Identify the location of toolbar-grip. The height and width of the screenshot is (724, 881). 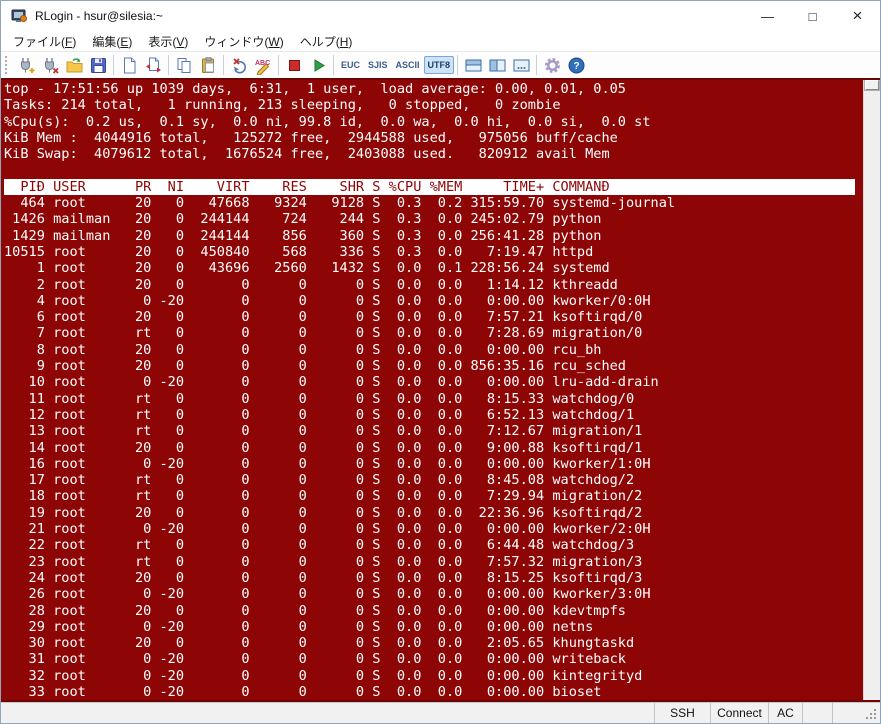
(7, 65).